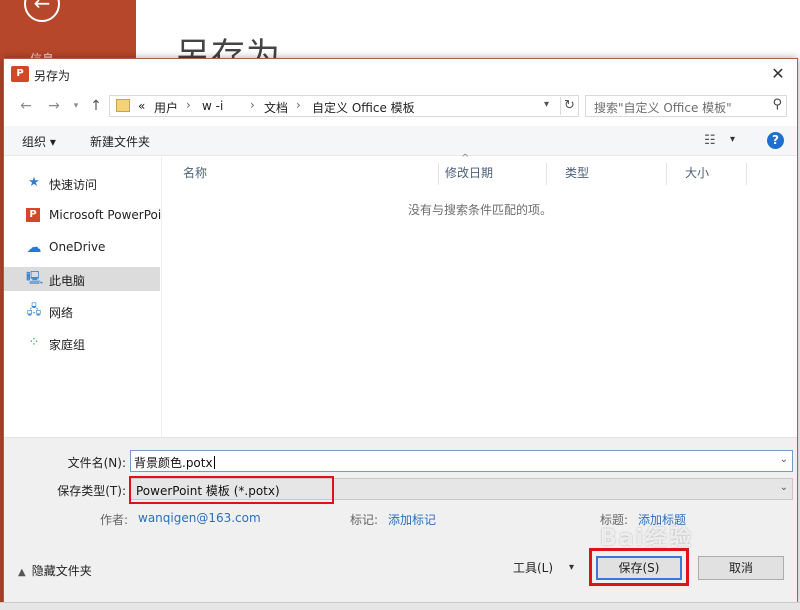 This screenshot has width=800, height=610. Describe the element at coordinates (91, 491) in the screenshot. I see `save-type-label: 保存类型(T):` at that location.